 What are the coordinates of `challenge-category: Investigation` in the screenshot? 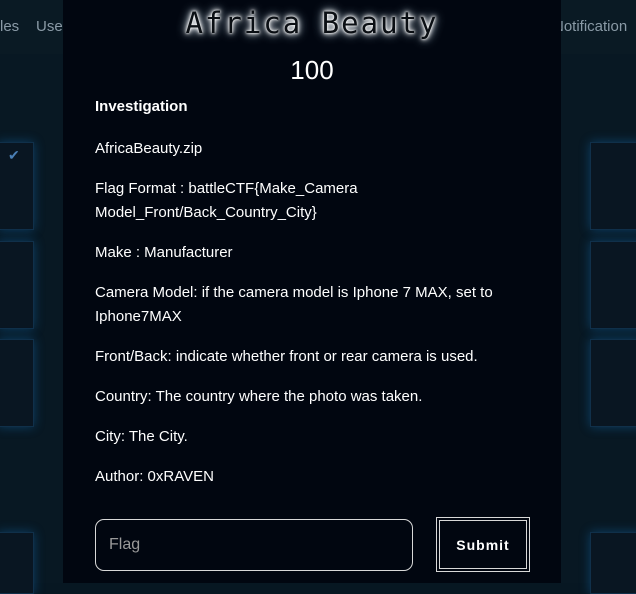 It's located at (141, 106).